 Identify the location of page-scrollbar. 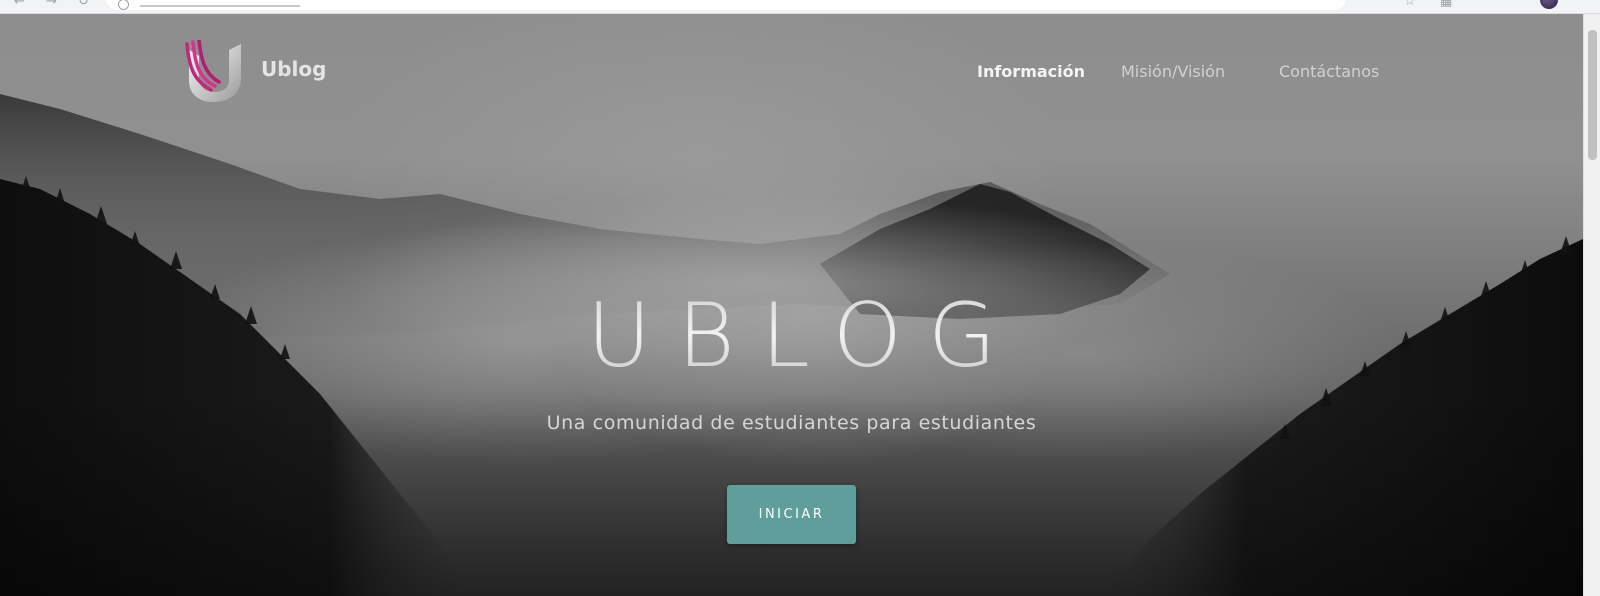
(1591, 305).